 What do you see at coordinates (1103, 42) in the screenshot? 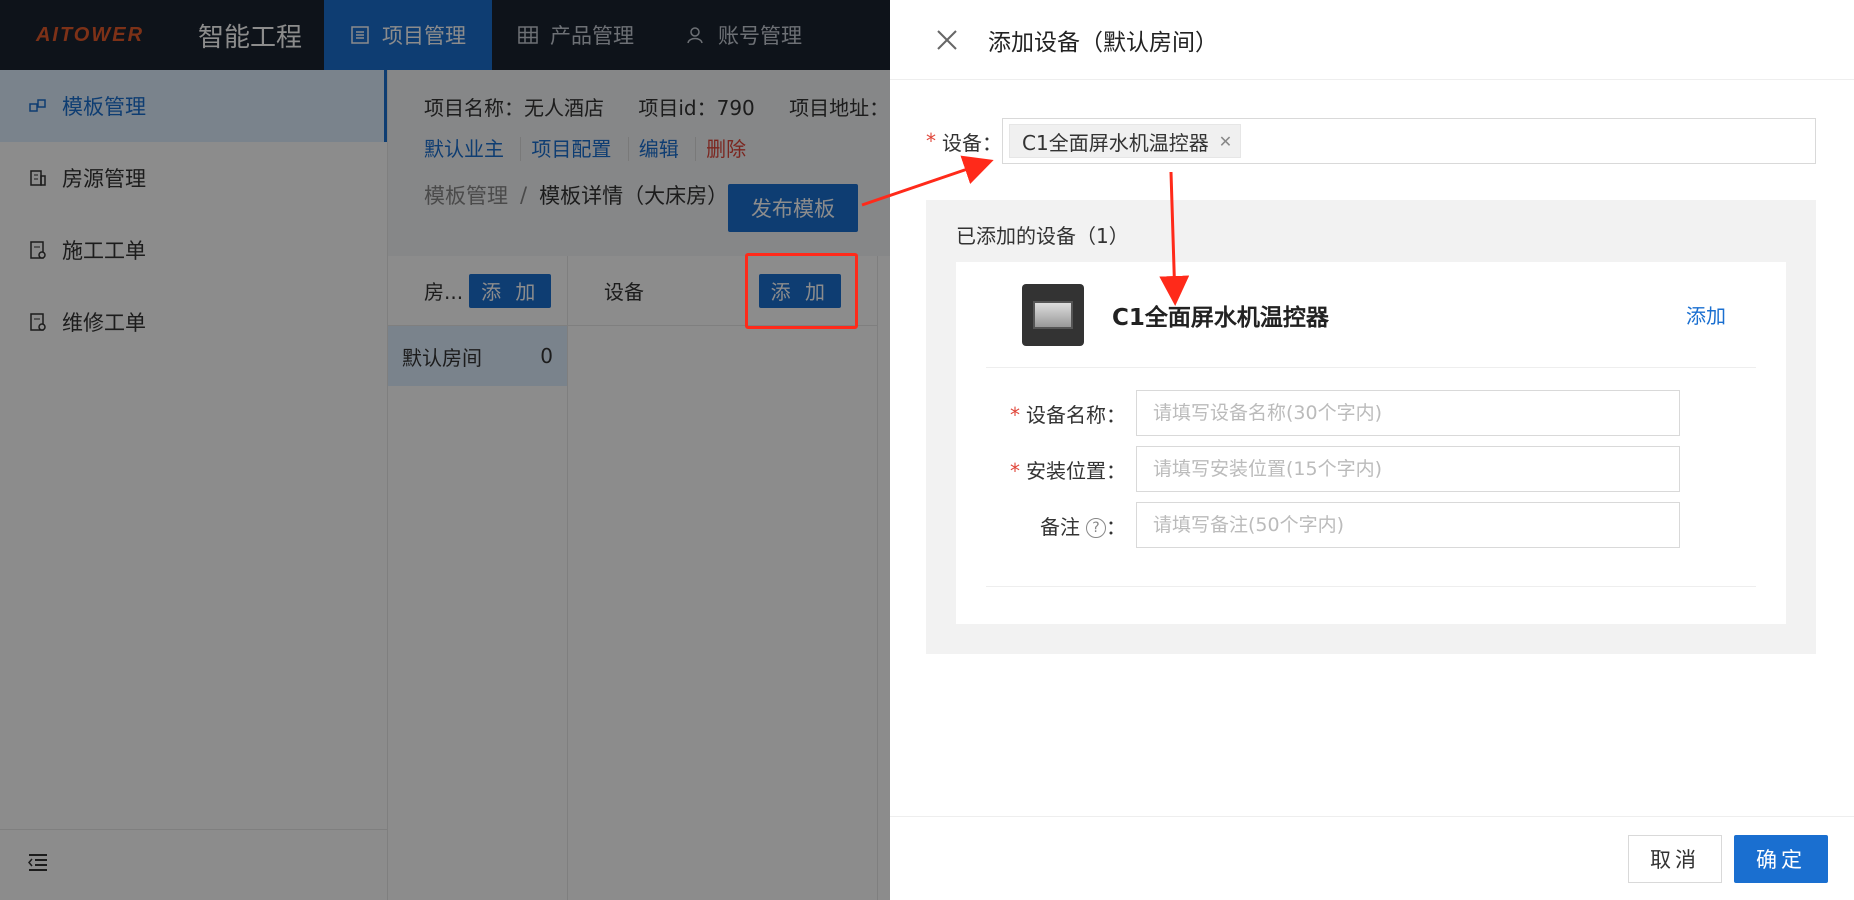
I see `drawer-title: 添加设备（默认房间）` at bounding box center [1103, 42].